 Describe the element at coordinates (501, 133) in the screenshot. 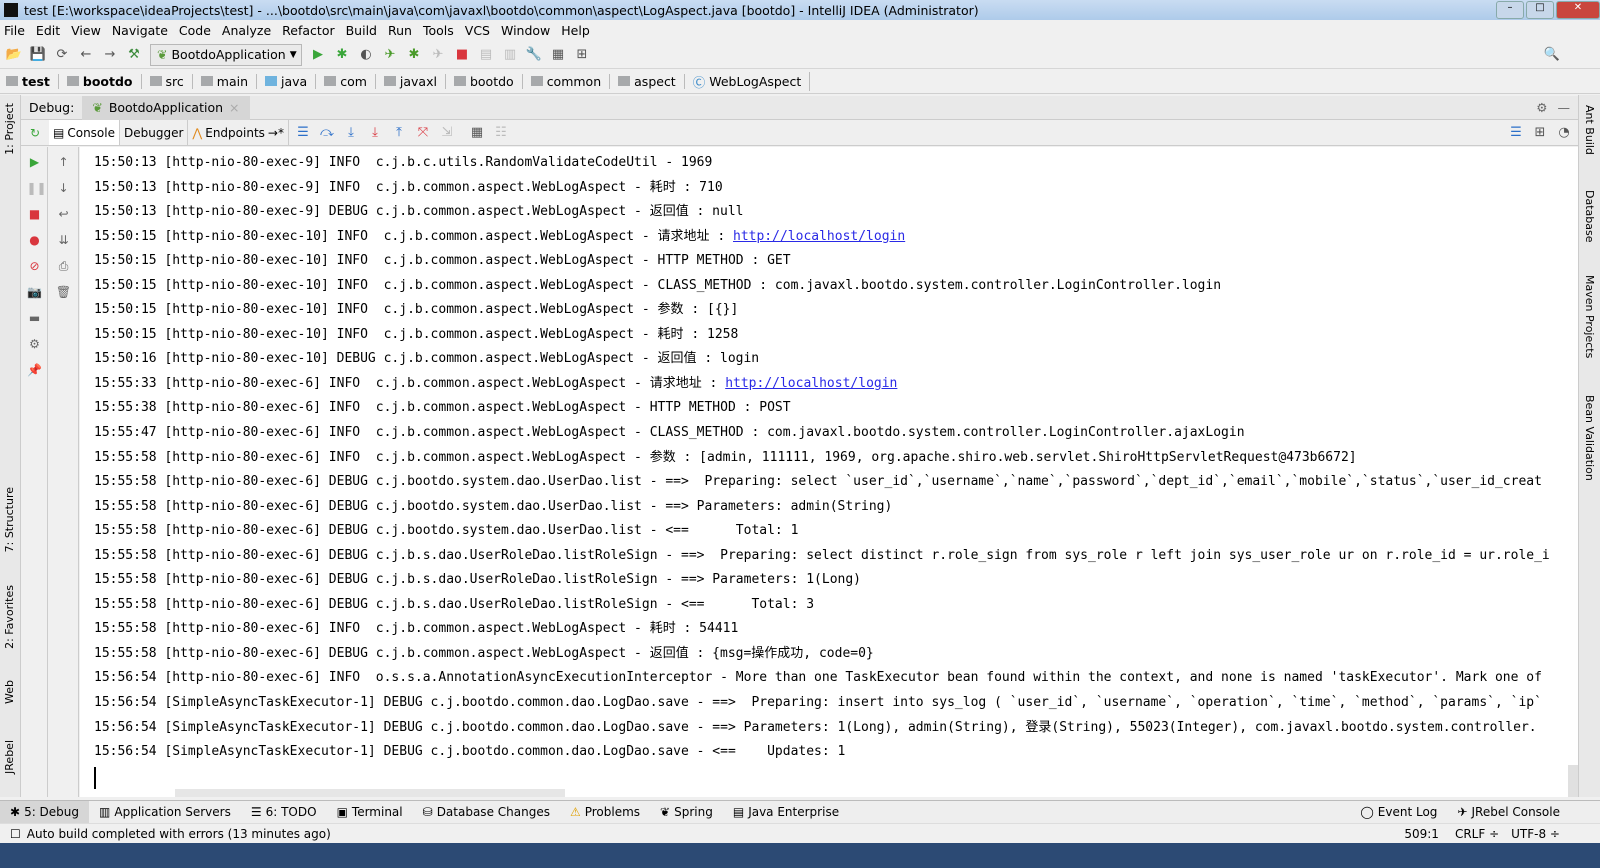

I see `trace-icon: ☷` at that location.